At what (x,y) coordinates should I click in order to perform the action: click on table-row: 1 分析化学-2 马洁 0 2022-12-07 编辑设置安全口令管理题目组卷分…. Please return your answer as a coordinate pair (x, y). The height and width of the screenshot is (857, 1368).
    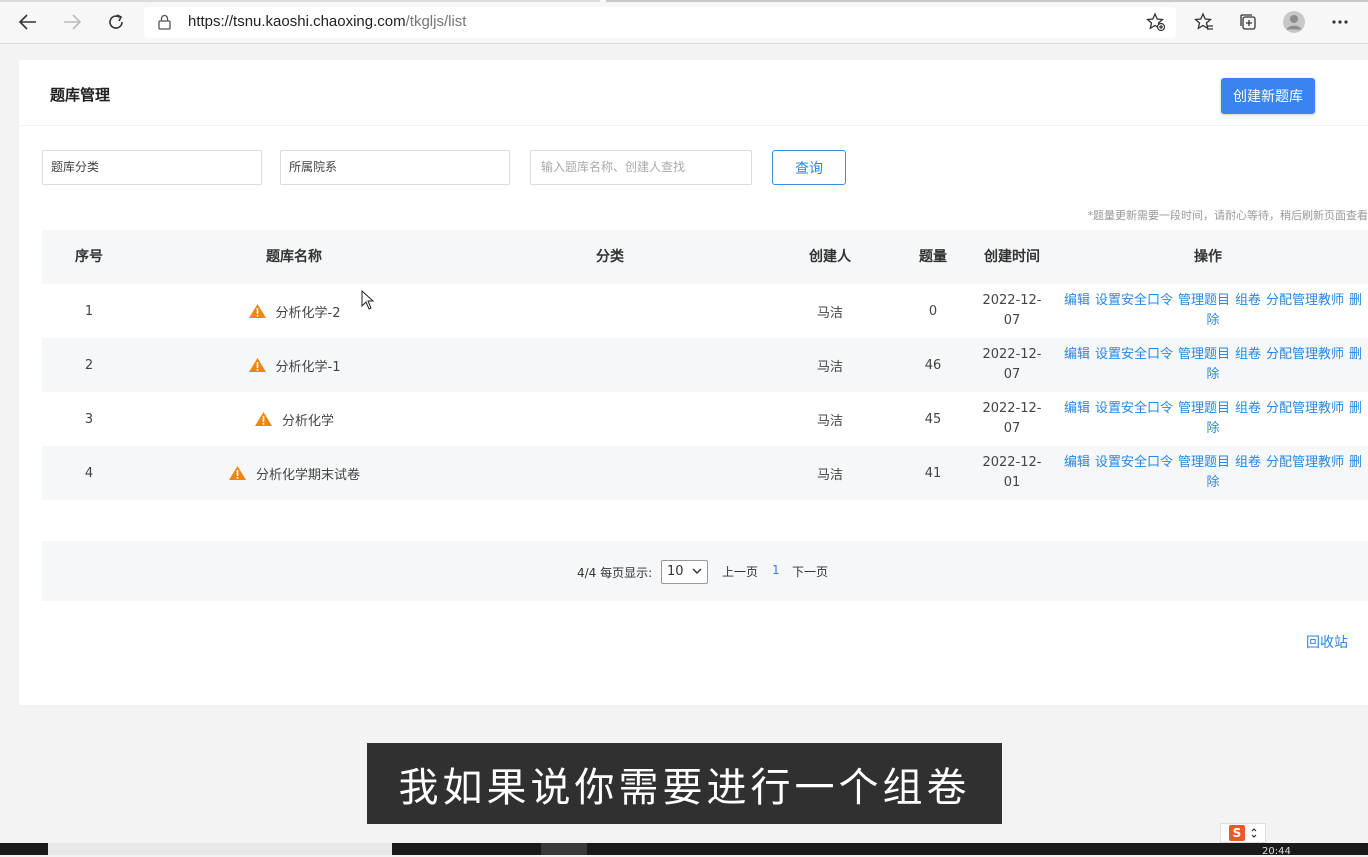
    Looking at the image, I should click on (705, 311).